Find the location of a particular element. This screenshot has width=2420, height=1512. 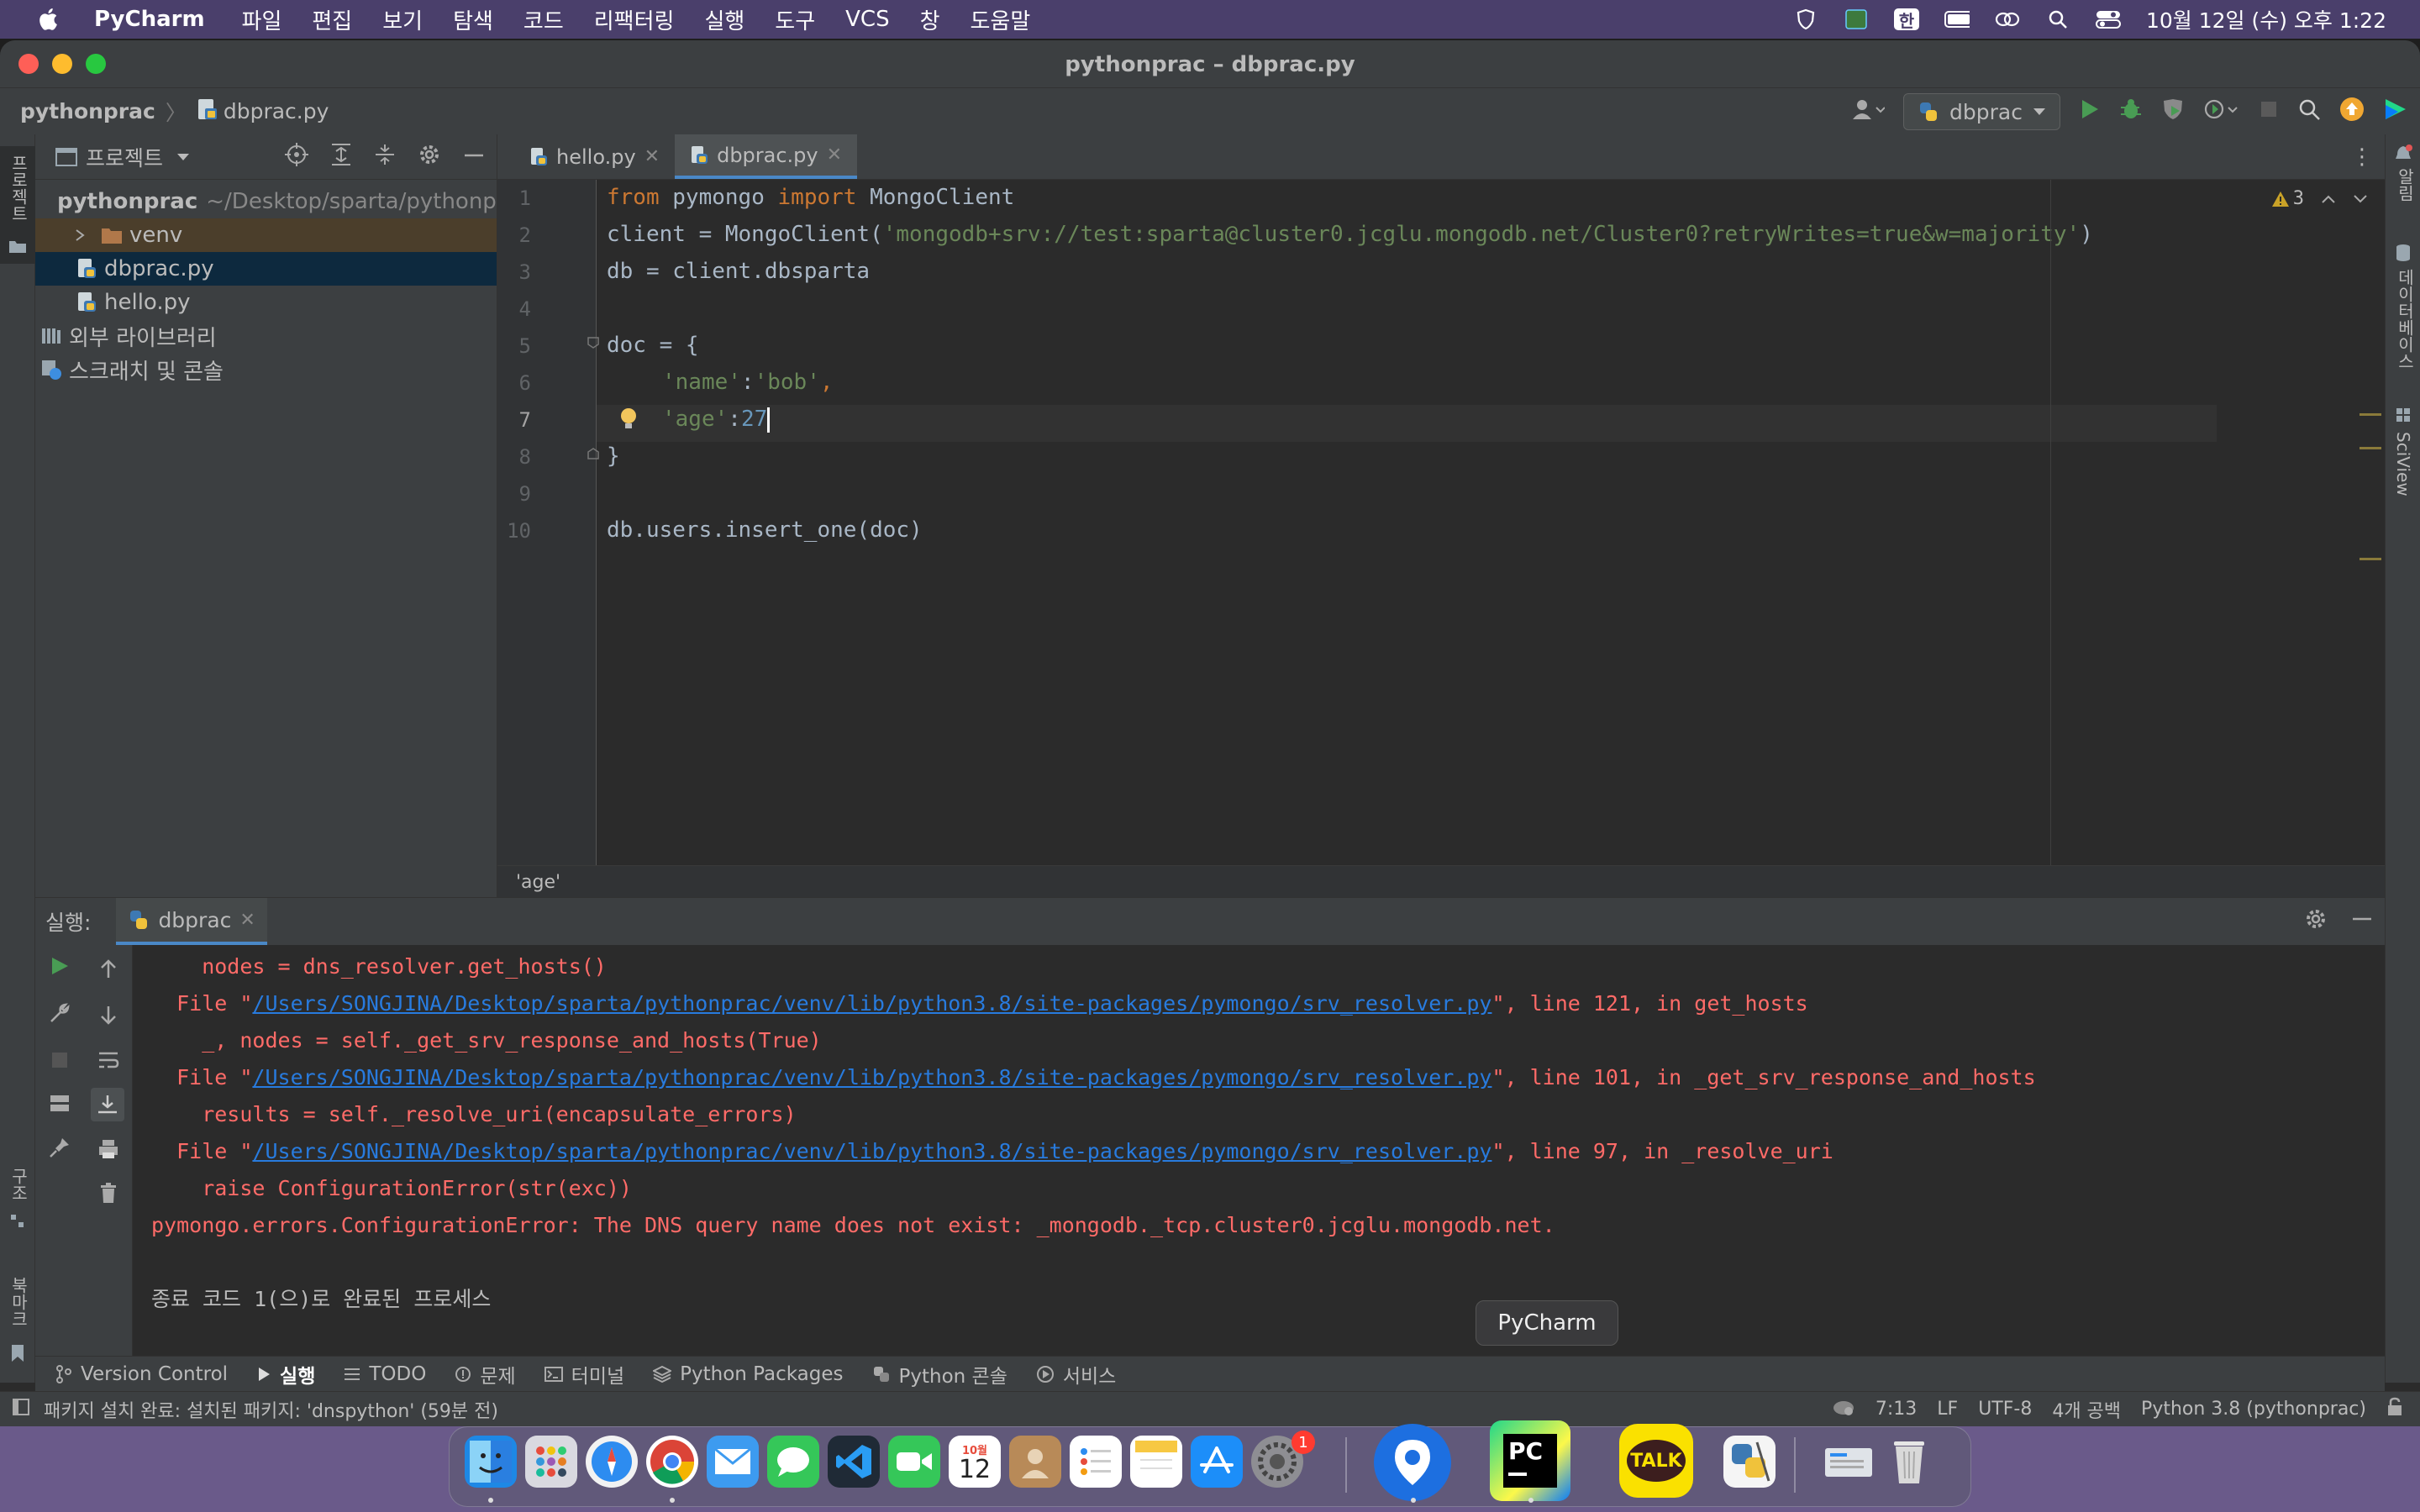

safari-icon is located at coordinates (612, 1462).